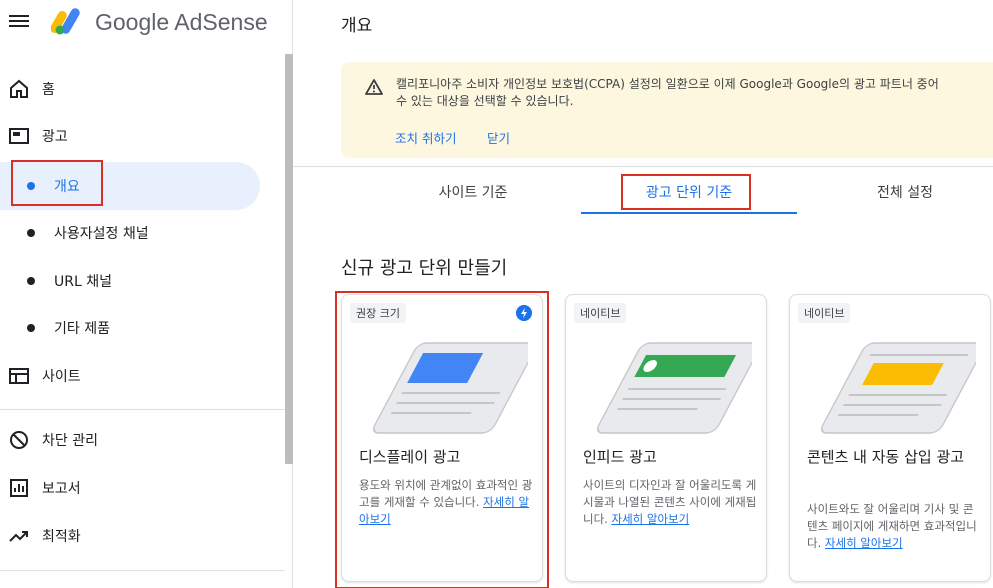 The image size is (993, 588). Describe the element at coordinates (61, 489) in the screenshot. I see `sidebar-item-label: 보고서` at that location.